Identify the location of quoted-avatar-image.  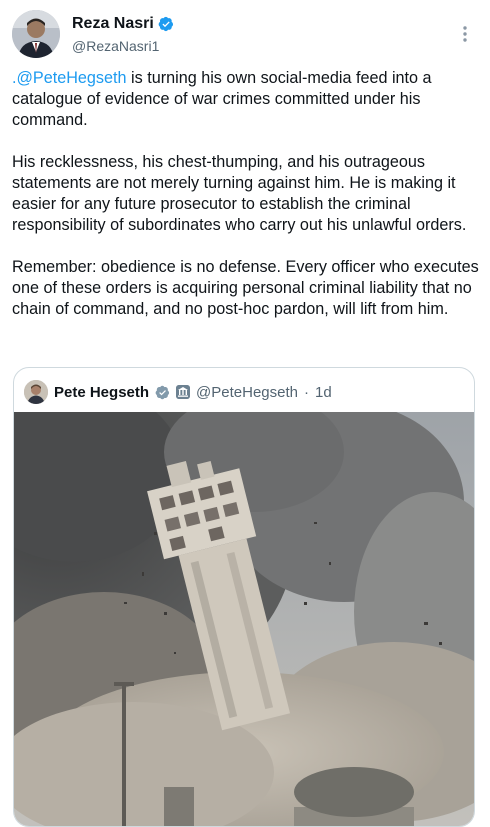
(36, 392).